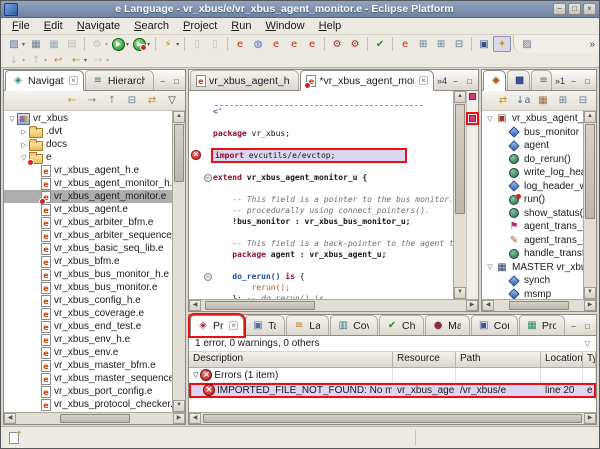  What do you see at coordinates (53, 26) in the screenshot?
I see `menu-edit: Edit` at bounding box center [53, 26].